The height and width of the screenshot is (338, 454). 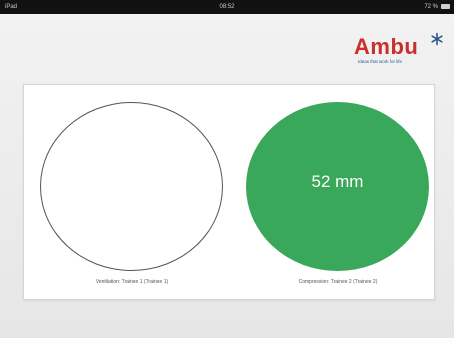 I want to click on battery-icon, so click(x=445, y=6).